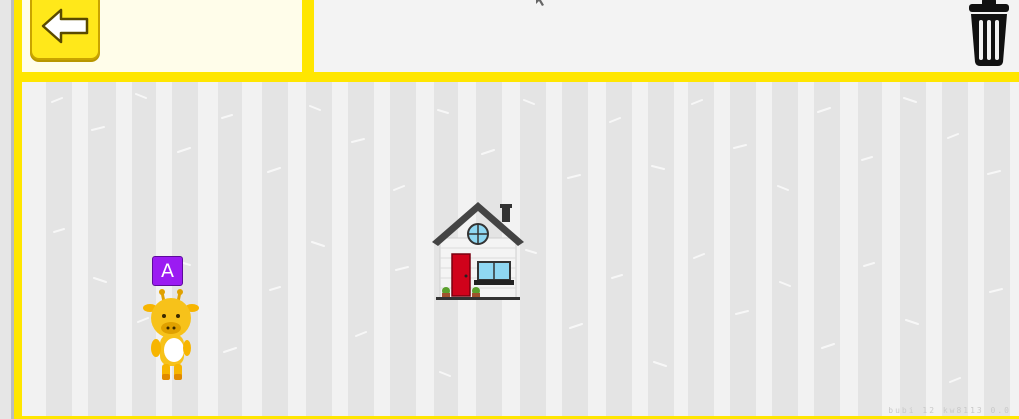 Image resolution: width=1019 pixels, height=419 pixels. Describe the element at coordinates (541, 3) in the screenshot. I see `mouse-cursor-icon` at that location.